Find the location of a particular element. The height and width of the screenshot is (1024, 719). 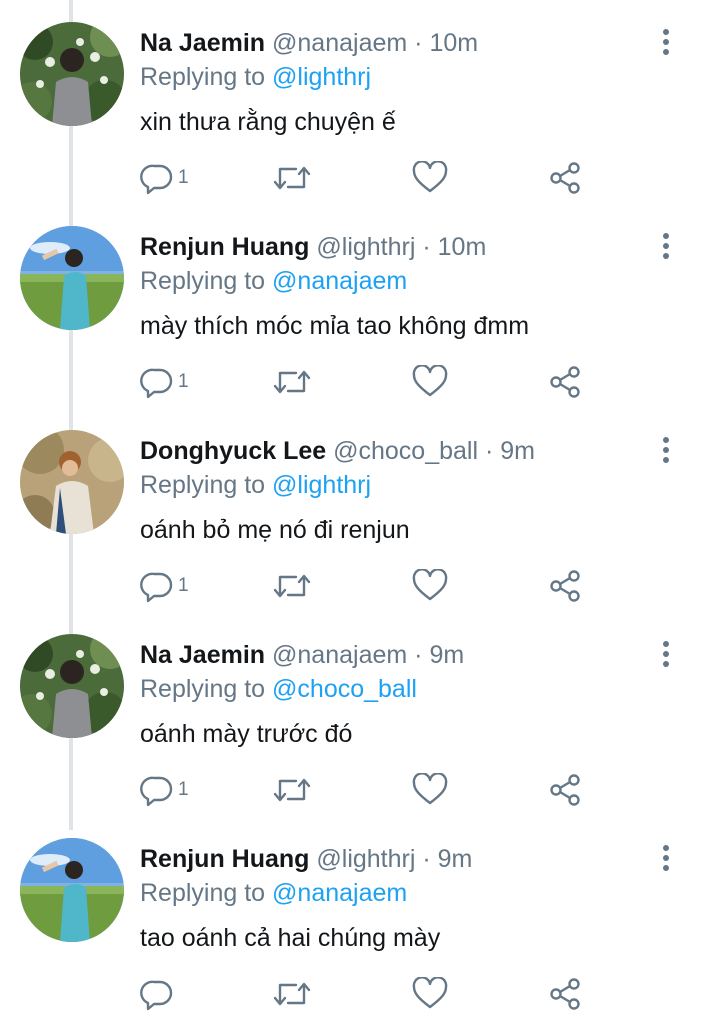

donghyuck-avatar-image is located at coordinates (72, 482).